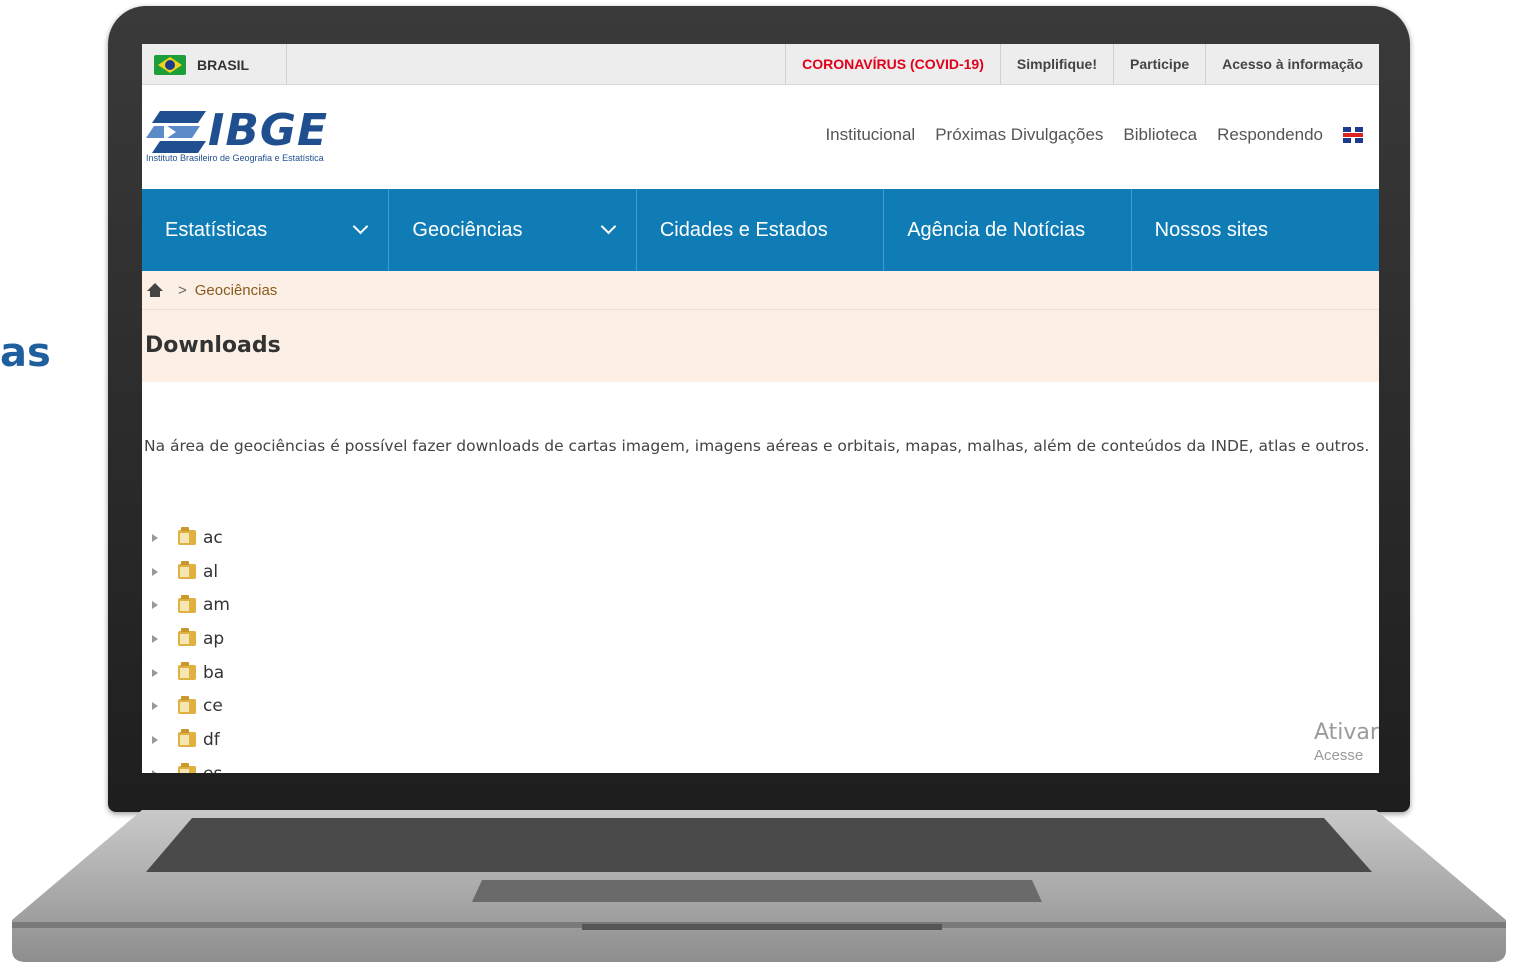 The height and width of the screenshot is (964, 1514). Describe the element at coordinates (1270, 135) in the screenshot. I see `respondendo-link: Respondendo` at that location.